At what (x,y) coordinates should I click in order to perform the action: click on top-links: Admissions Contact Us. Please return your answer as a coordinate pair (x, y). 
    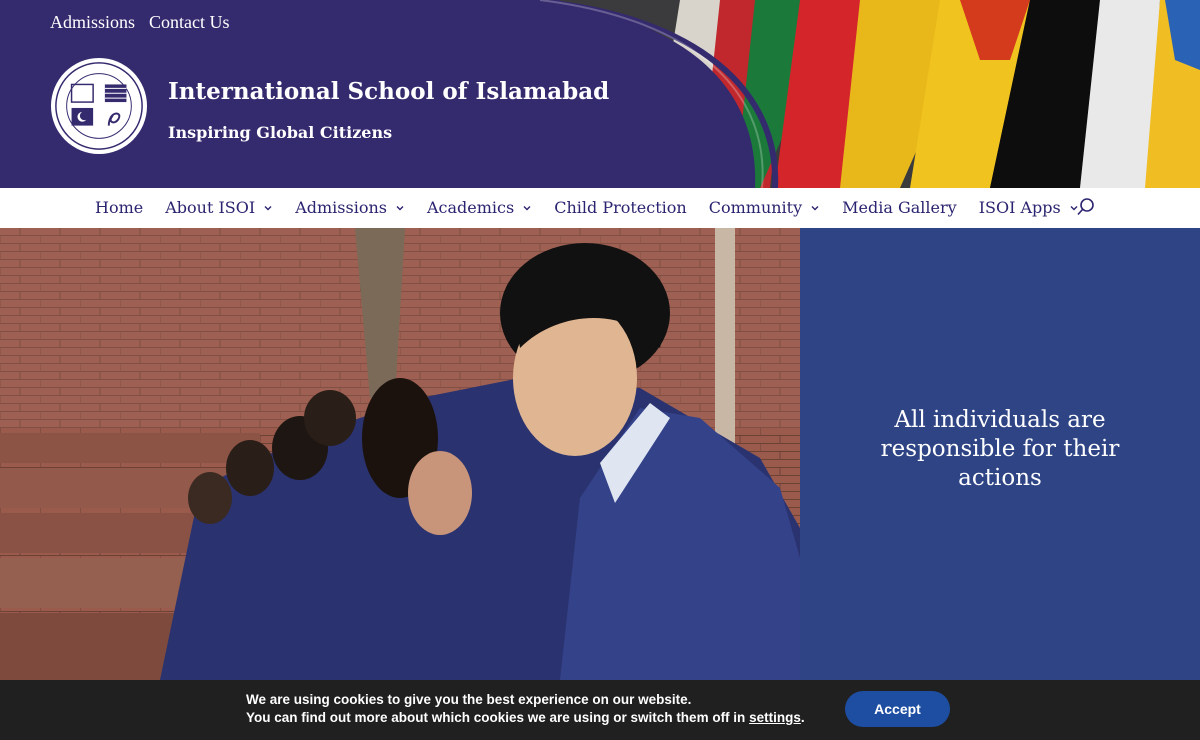
    Looking at the image, I should click on (140, 22).